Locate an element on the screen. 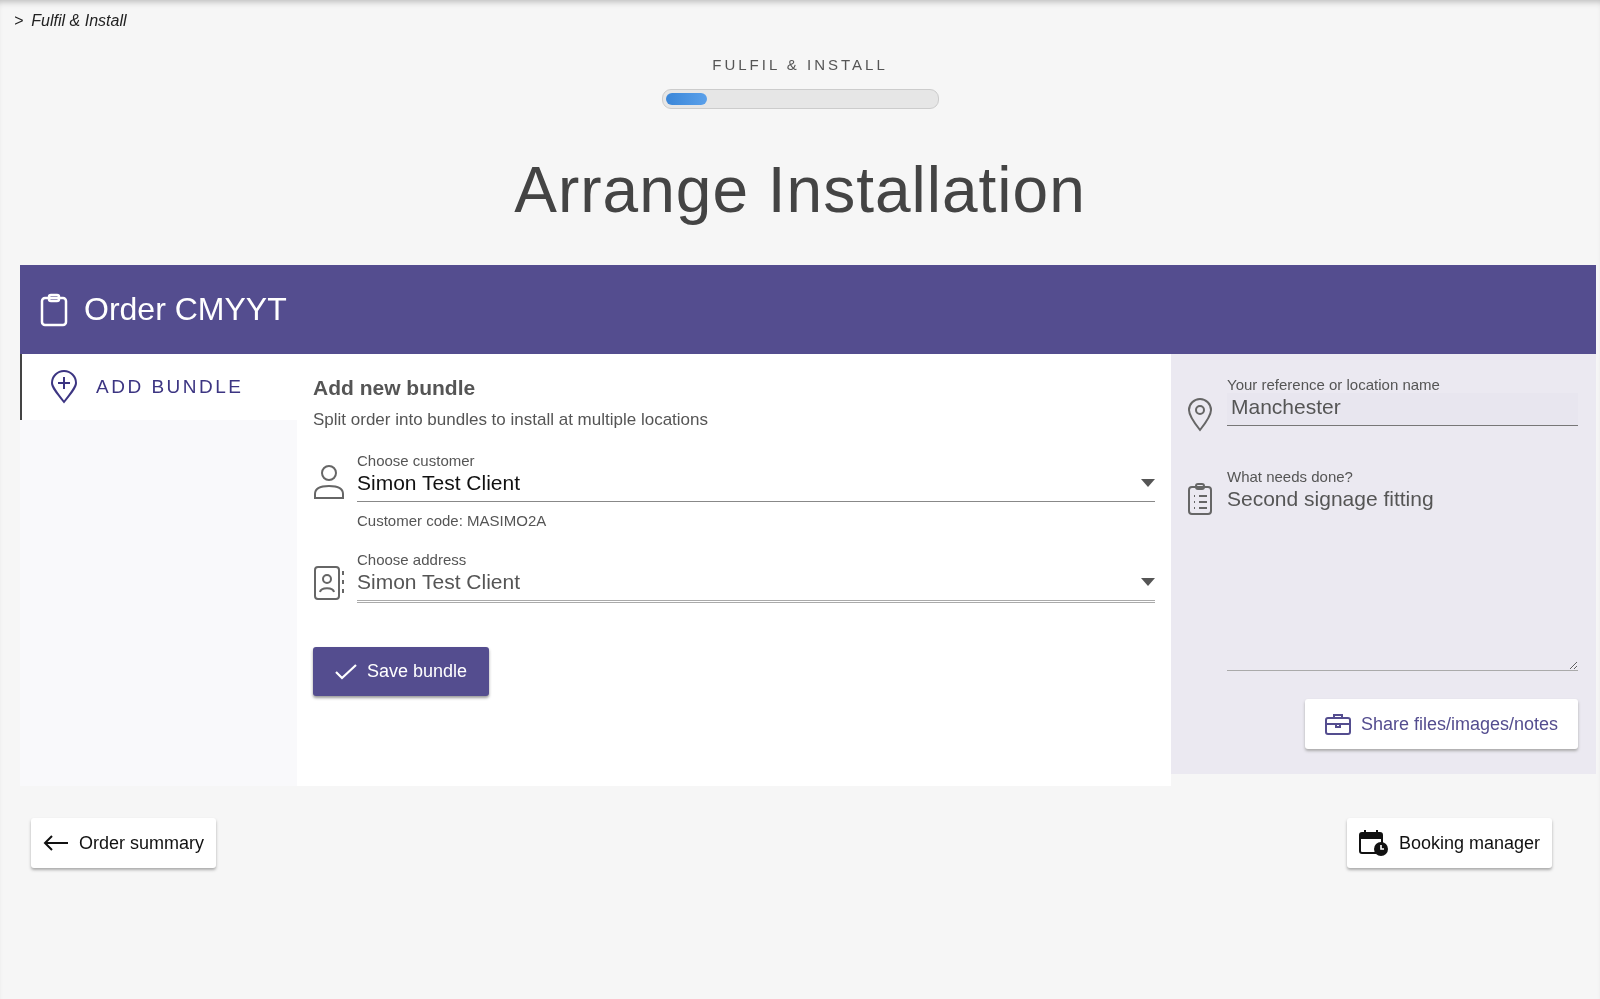  save-button: Save bundle is located at coordinates (401, 671).